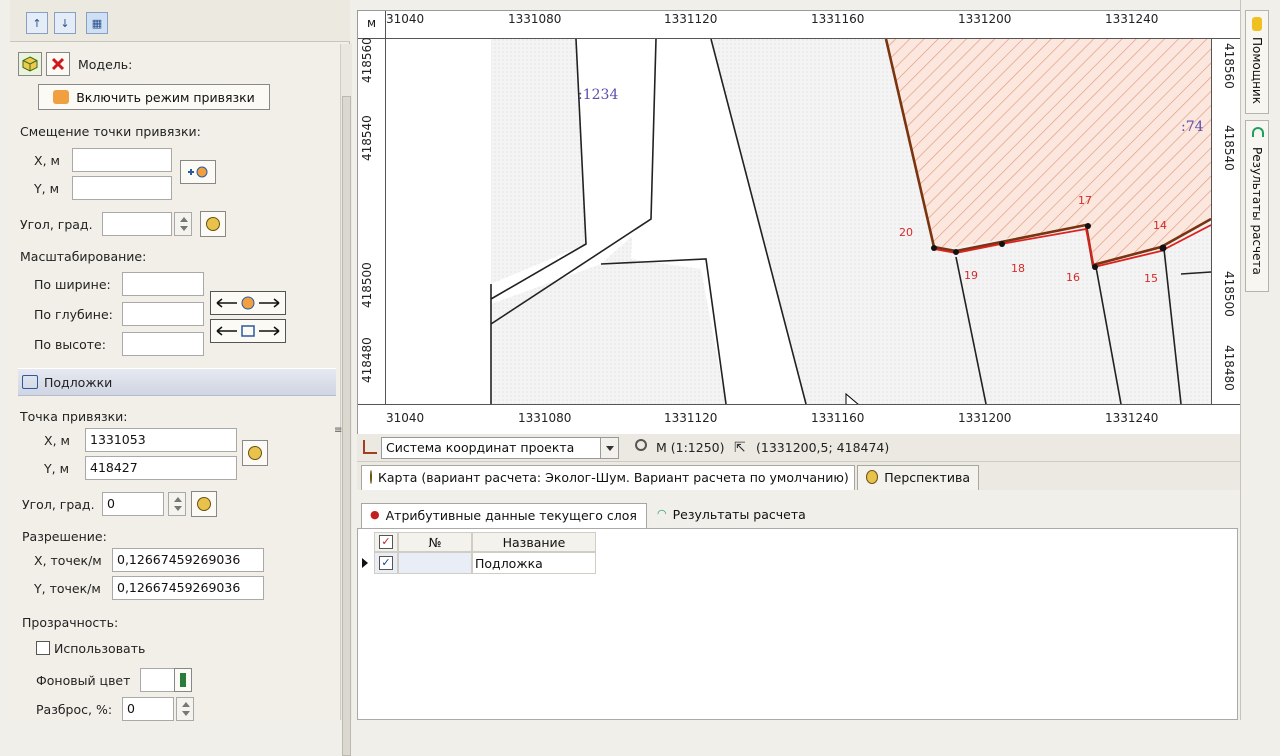 The width and height of the screenshot is (1280, 756). Describe the element at coordinates (188, 588) in the screenshot. I see `res-y-field: 0,12667459269036` at that location.